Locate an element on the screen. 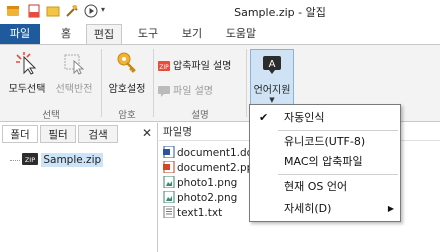 Image resolution: width=440 pixels, height=252 pixels. select-all-label: 모두선택 is located at coordinates (27, 89).